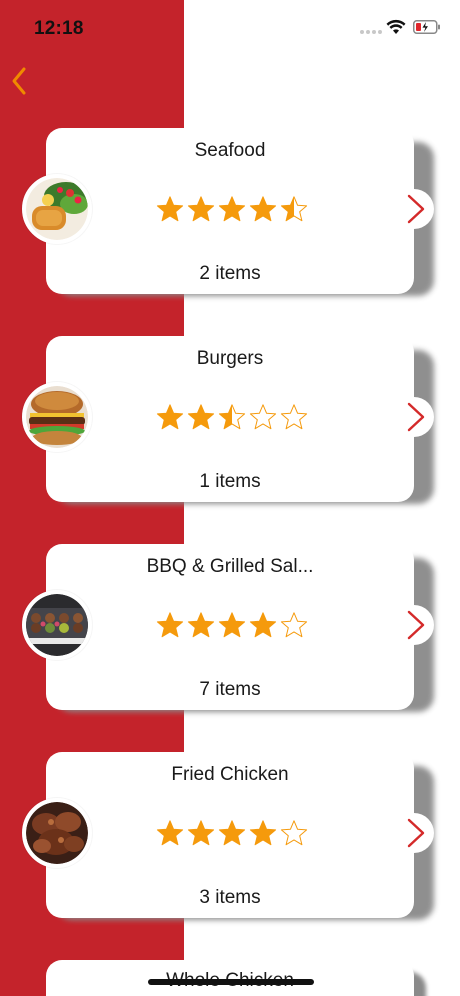 Image resolution: width=460 pixels, height=996 pixels. Describe the element at coordinates (230, 774) in the screenshot. I see `category-name: Fried Chicken` at that location.